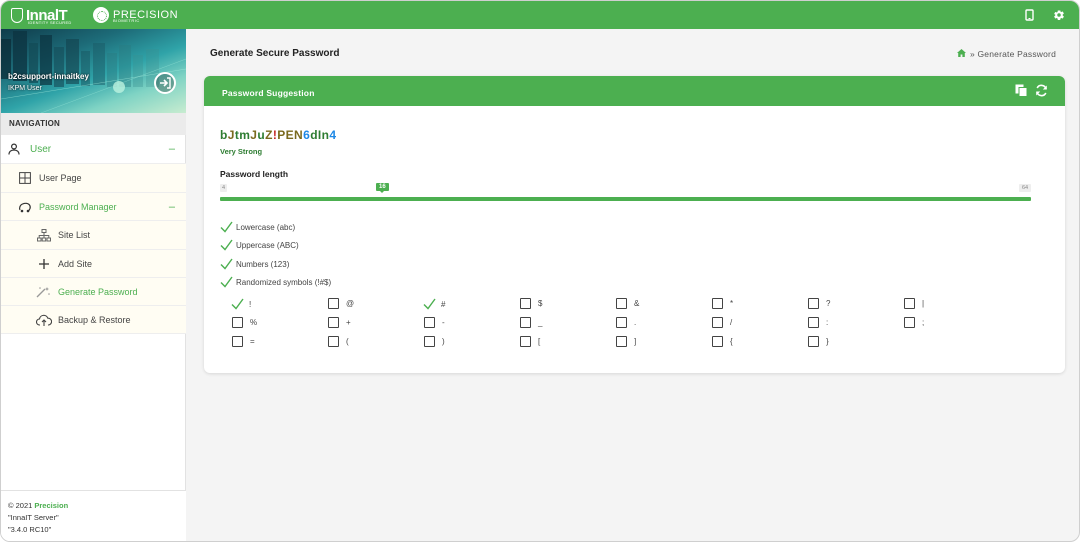 The width and height of the screenshot is (1080, 542). Describe the element at coordinates (254, 322) in the screenshot. I see `symbol-label: %` at that location.